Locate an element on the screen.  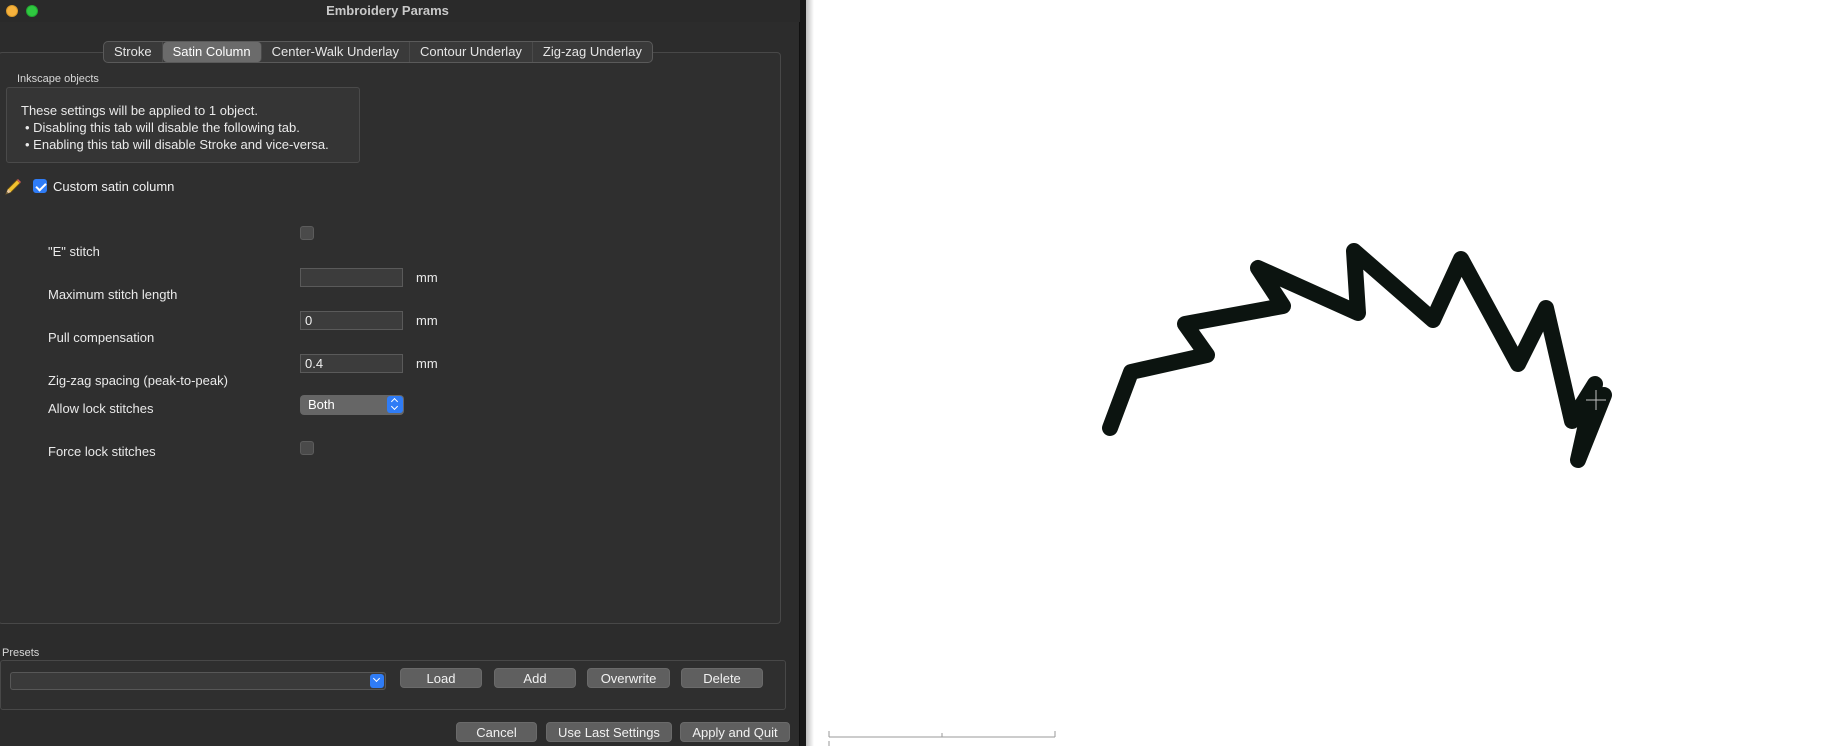
force-lock-stitches-checkbox is located at coordinates (307, 448).